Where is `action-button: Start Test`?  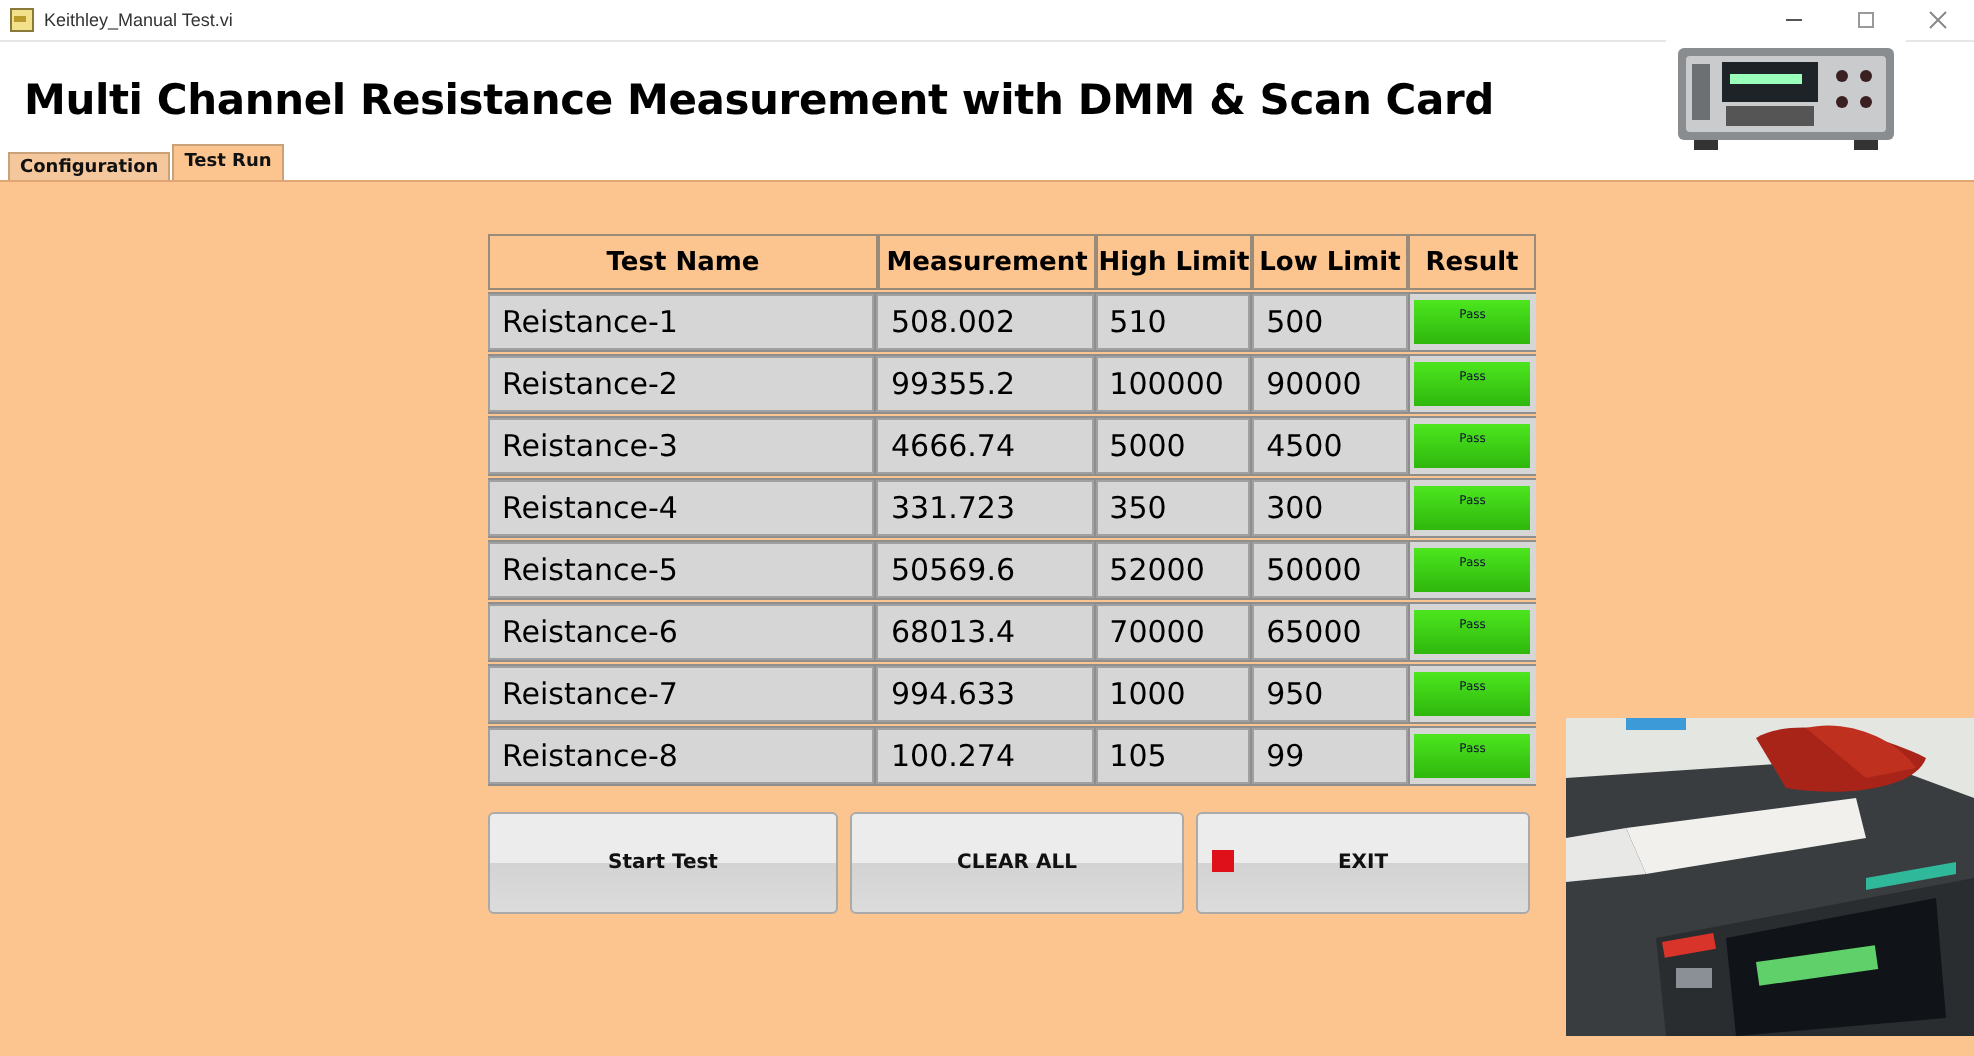 action-button: Start Test is located at coordinates (663, 863).